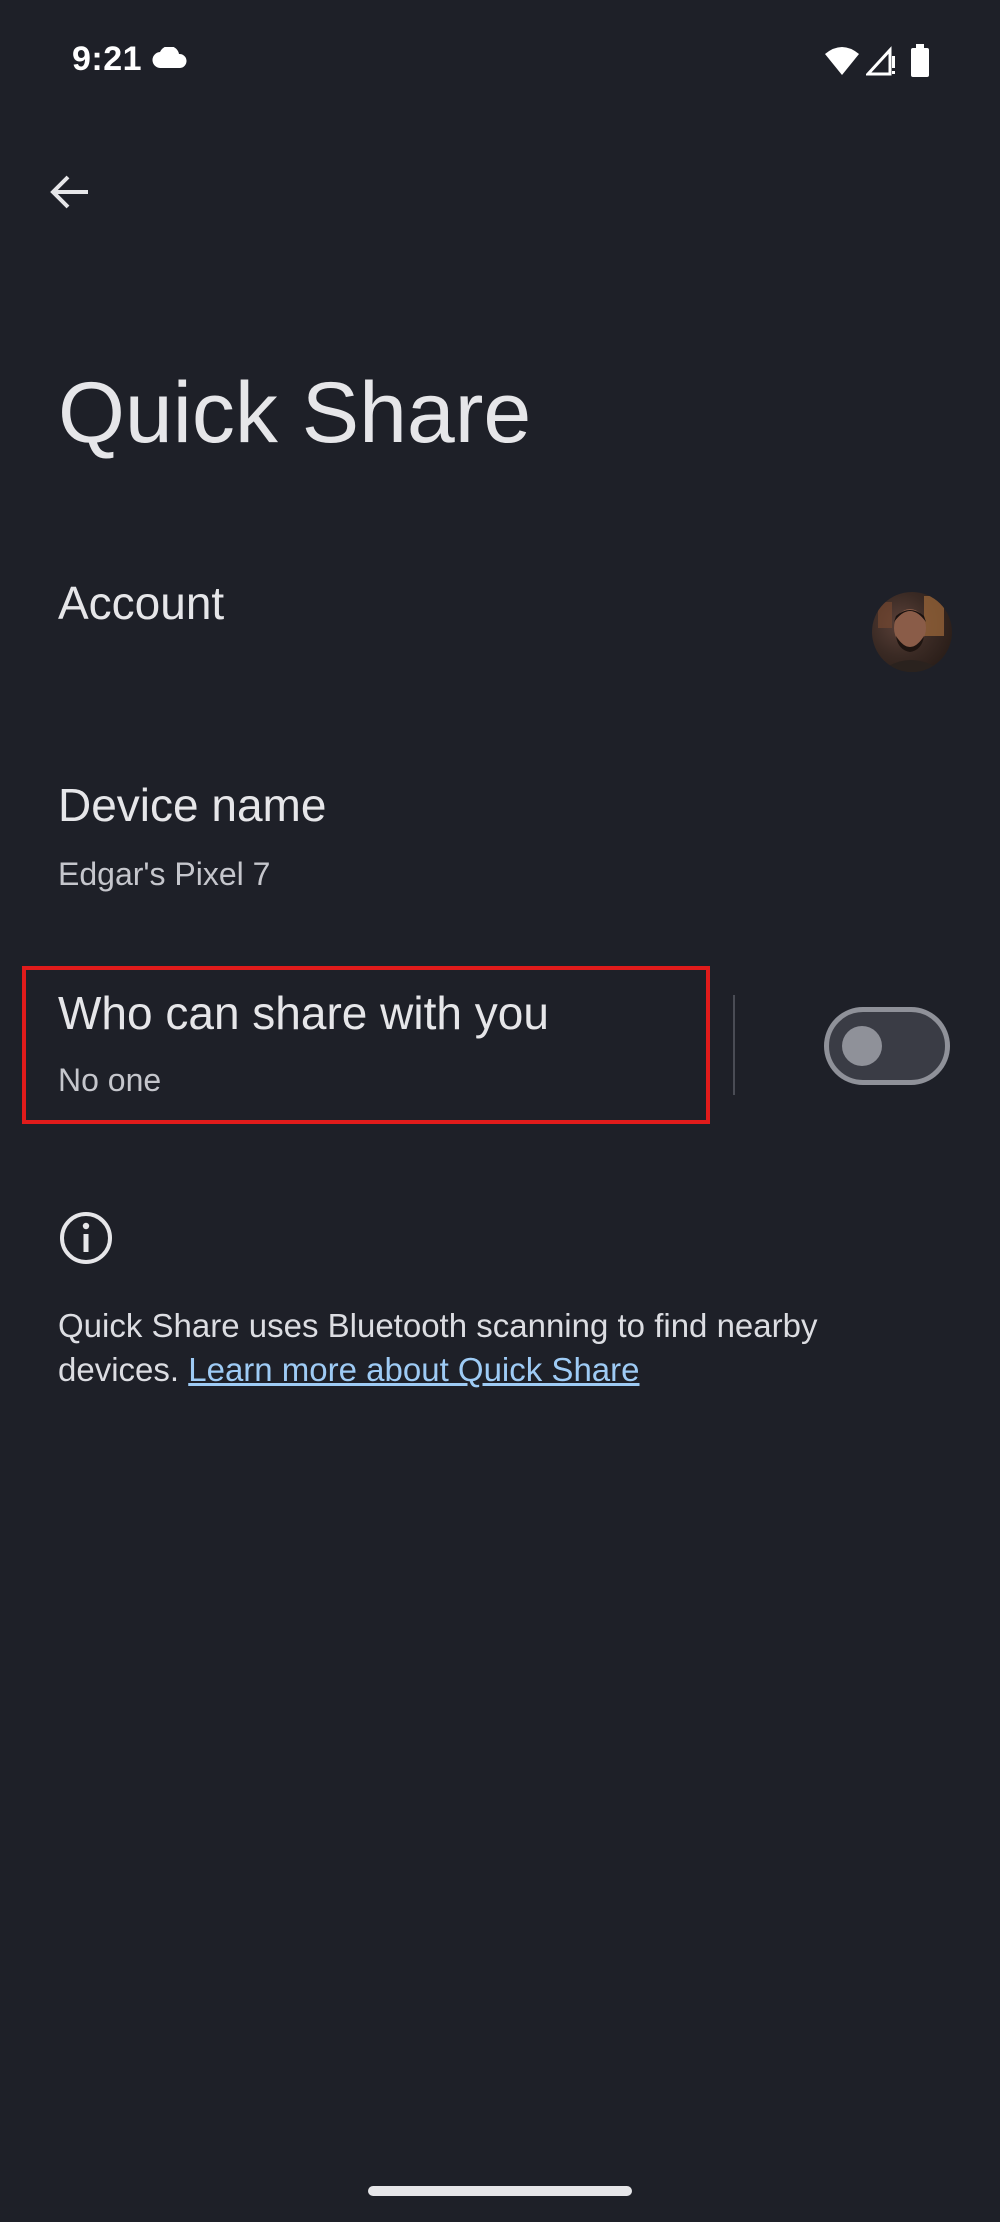  I want to click on avatar-photo, so click(911, 634).